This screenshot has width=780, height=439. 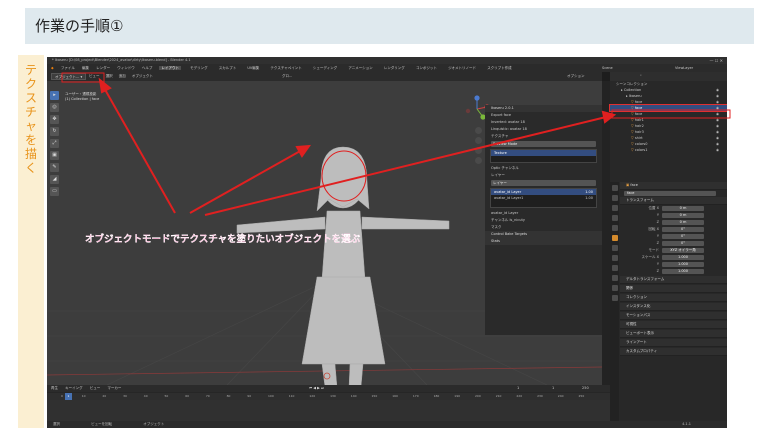 What do you see at coordinates (54, 95) in the screenshot?
I see `select-tool: ▸` at bounding box center [54, 95].